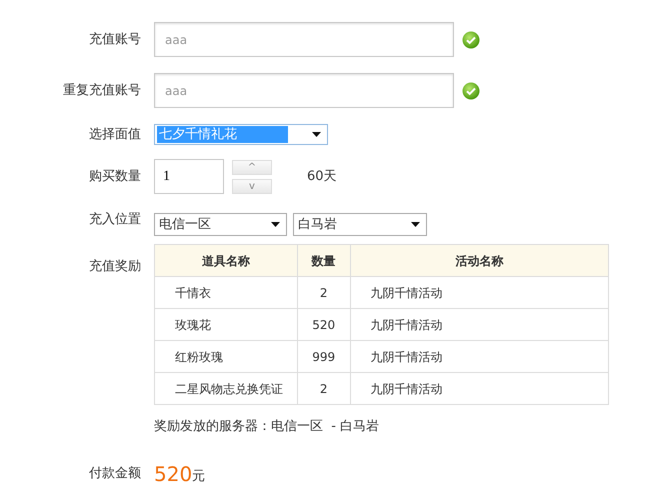  What do you see at coordinates (322, 177) in the screenshot?
I see `duration-text: 60天` at bounding box center [322, 177].